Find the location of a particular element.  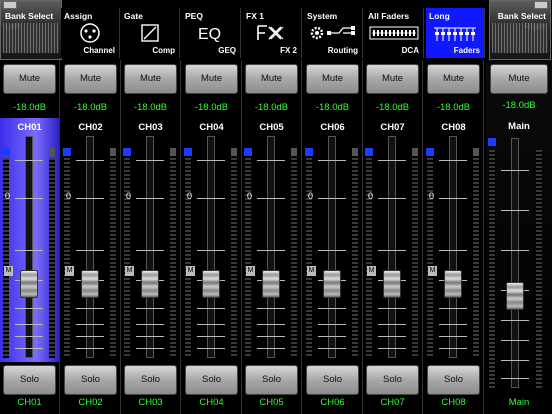

channel-bottom-label: CH07 is located at coordinates (392, 402).